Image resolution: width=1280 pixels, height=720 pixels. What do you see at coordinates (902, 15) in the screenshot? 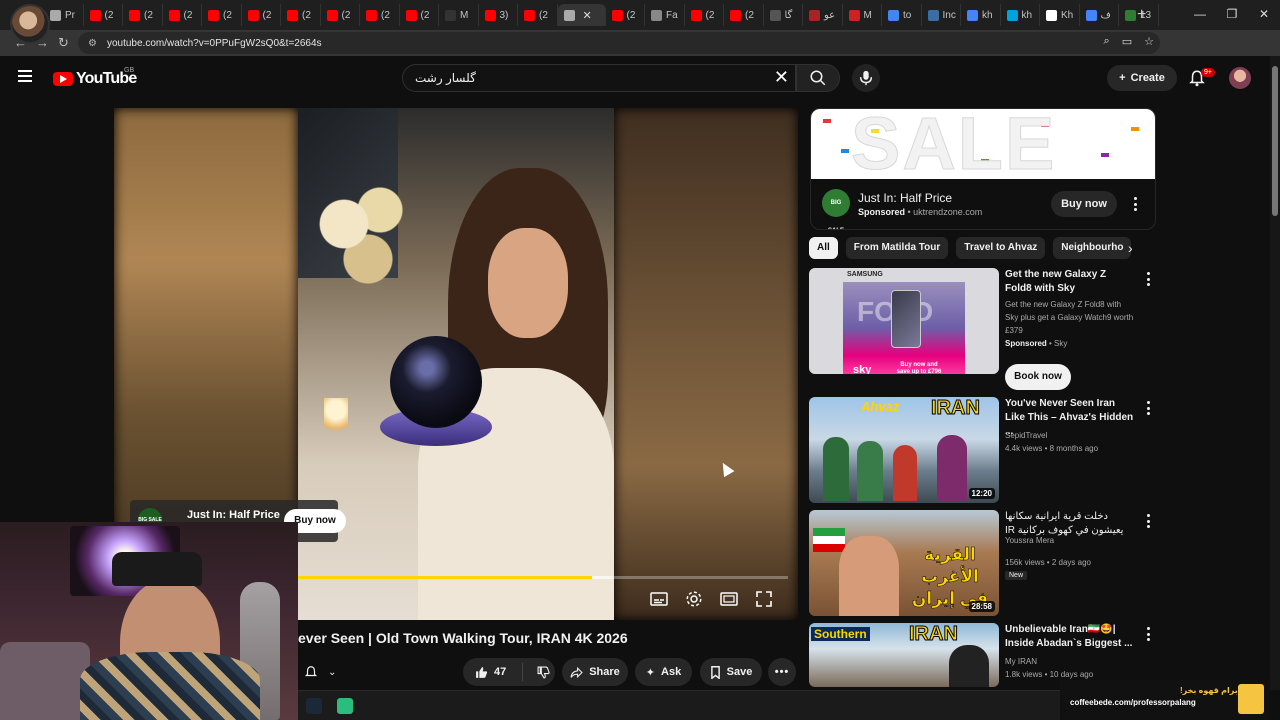
I see `browser-tab: to` at bounding box center [902, 15].